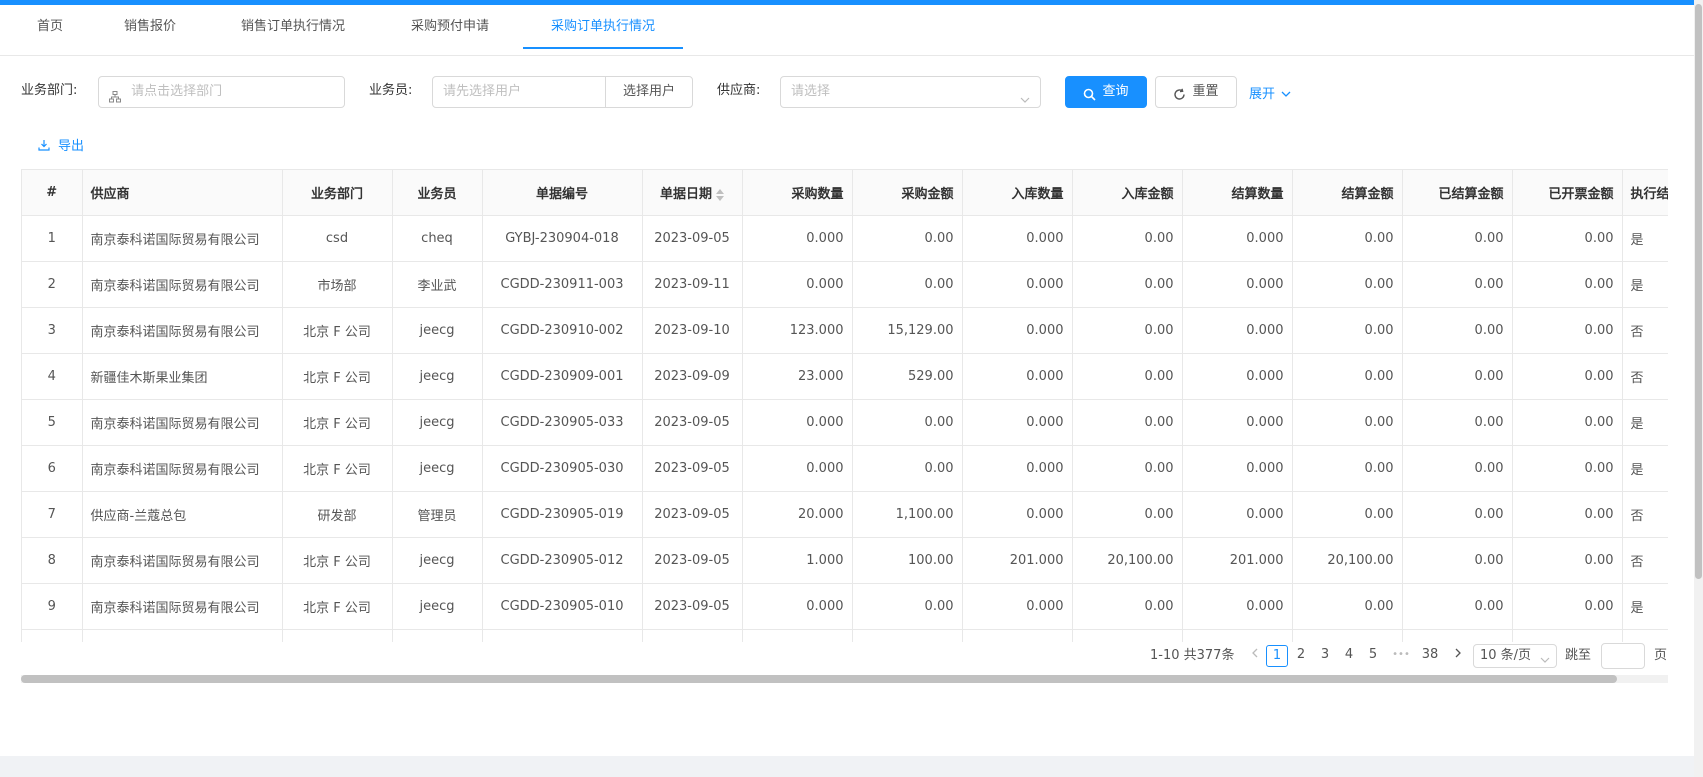  I want to click on doc-no-cell: CGDD-230905-006, so click(562, 635).